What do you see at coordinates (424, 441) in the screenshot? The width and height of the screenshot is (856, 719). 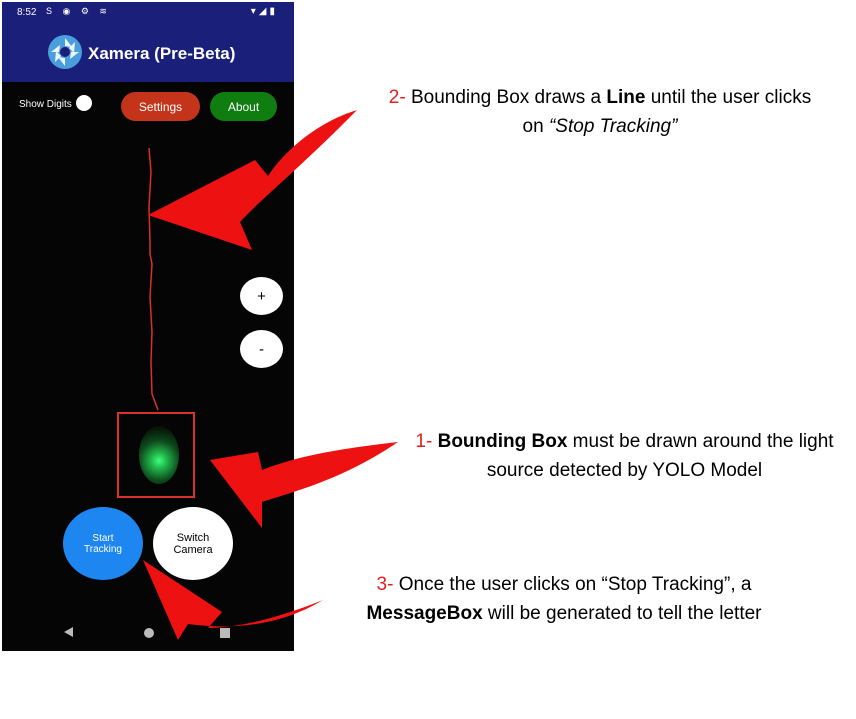 I see `annotation-1-number: 1-` at bounding box center [424, 441].